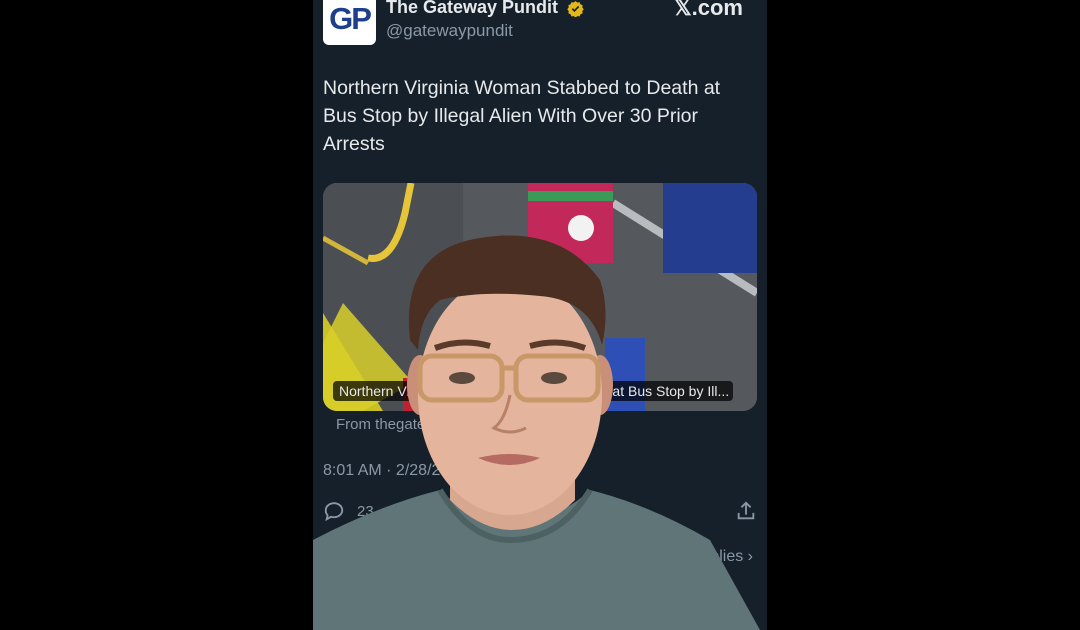 This screenshot has height=630, width=1080. Describe the element at coordinates (386, 471) in the screenshot. I see `tweet-timestamp: 8:01 AM · 2/28/24` at that location.